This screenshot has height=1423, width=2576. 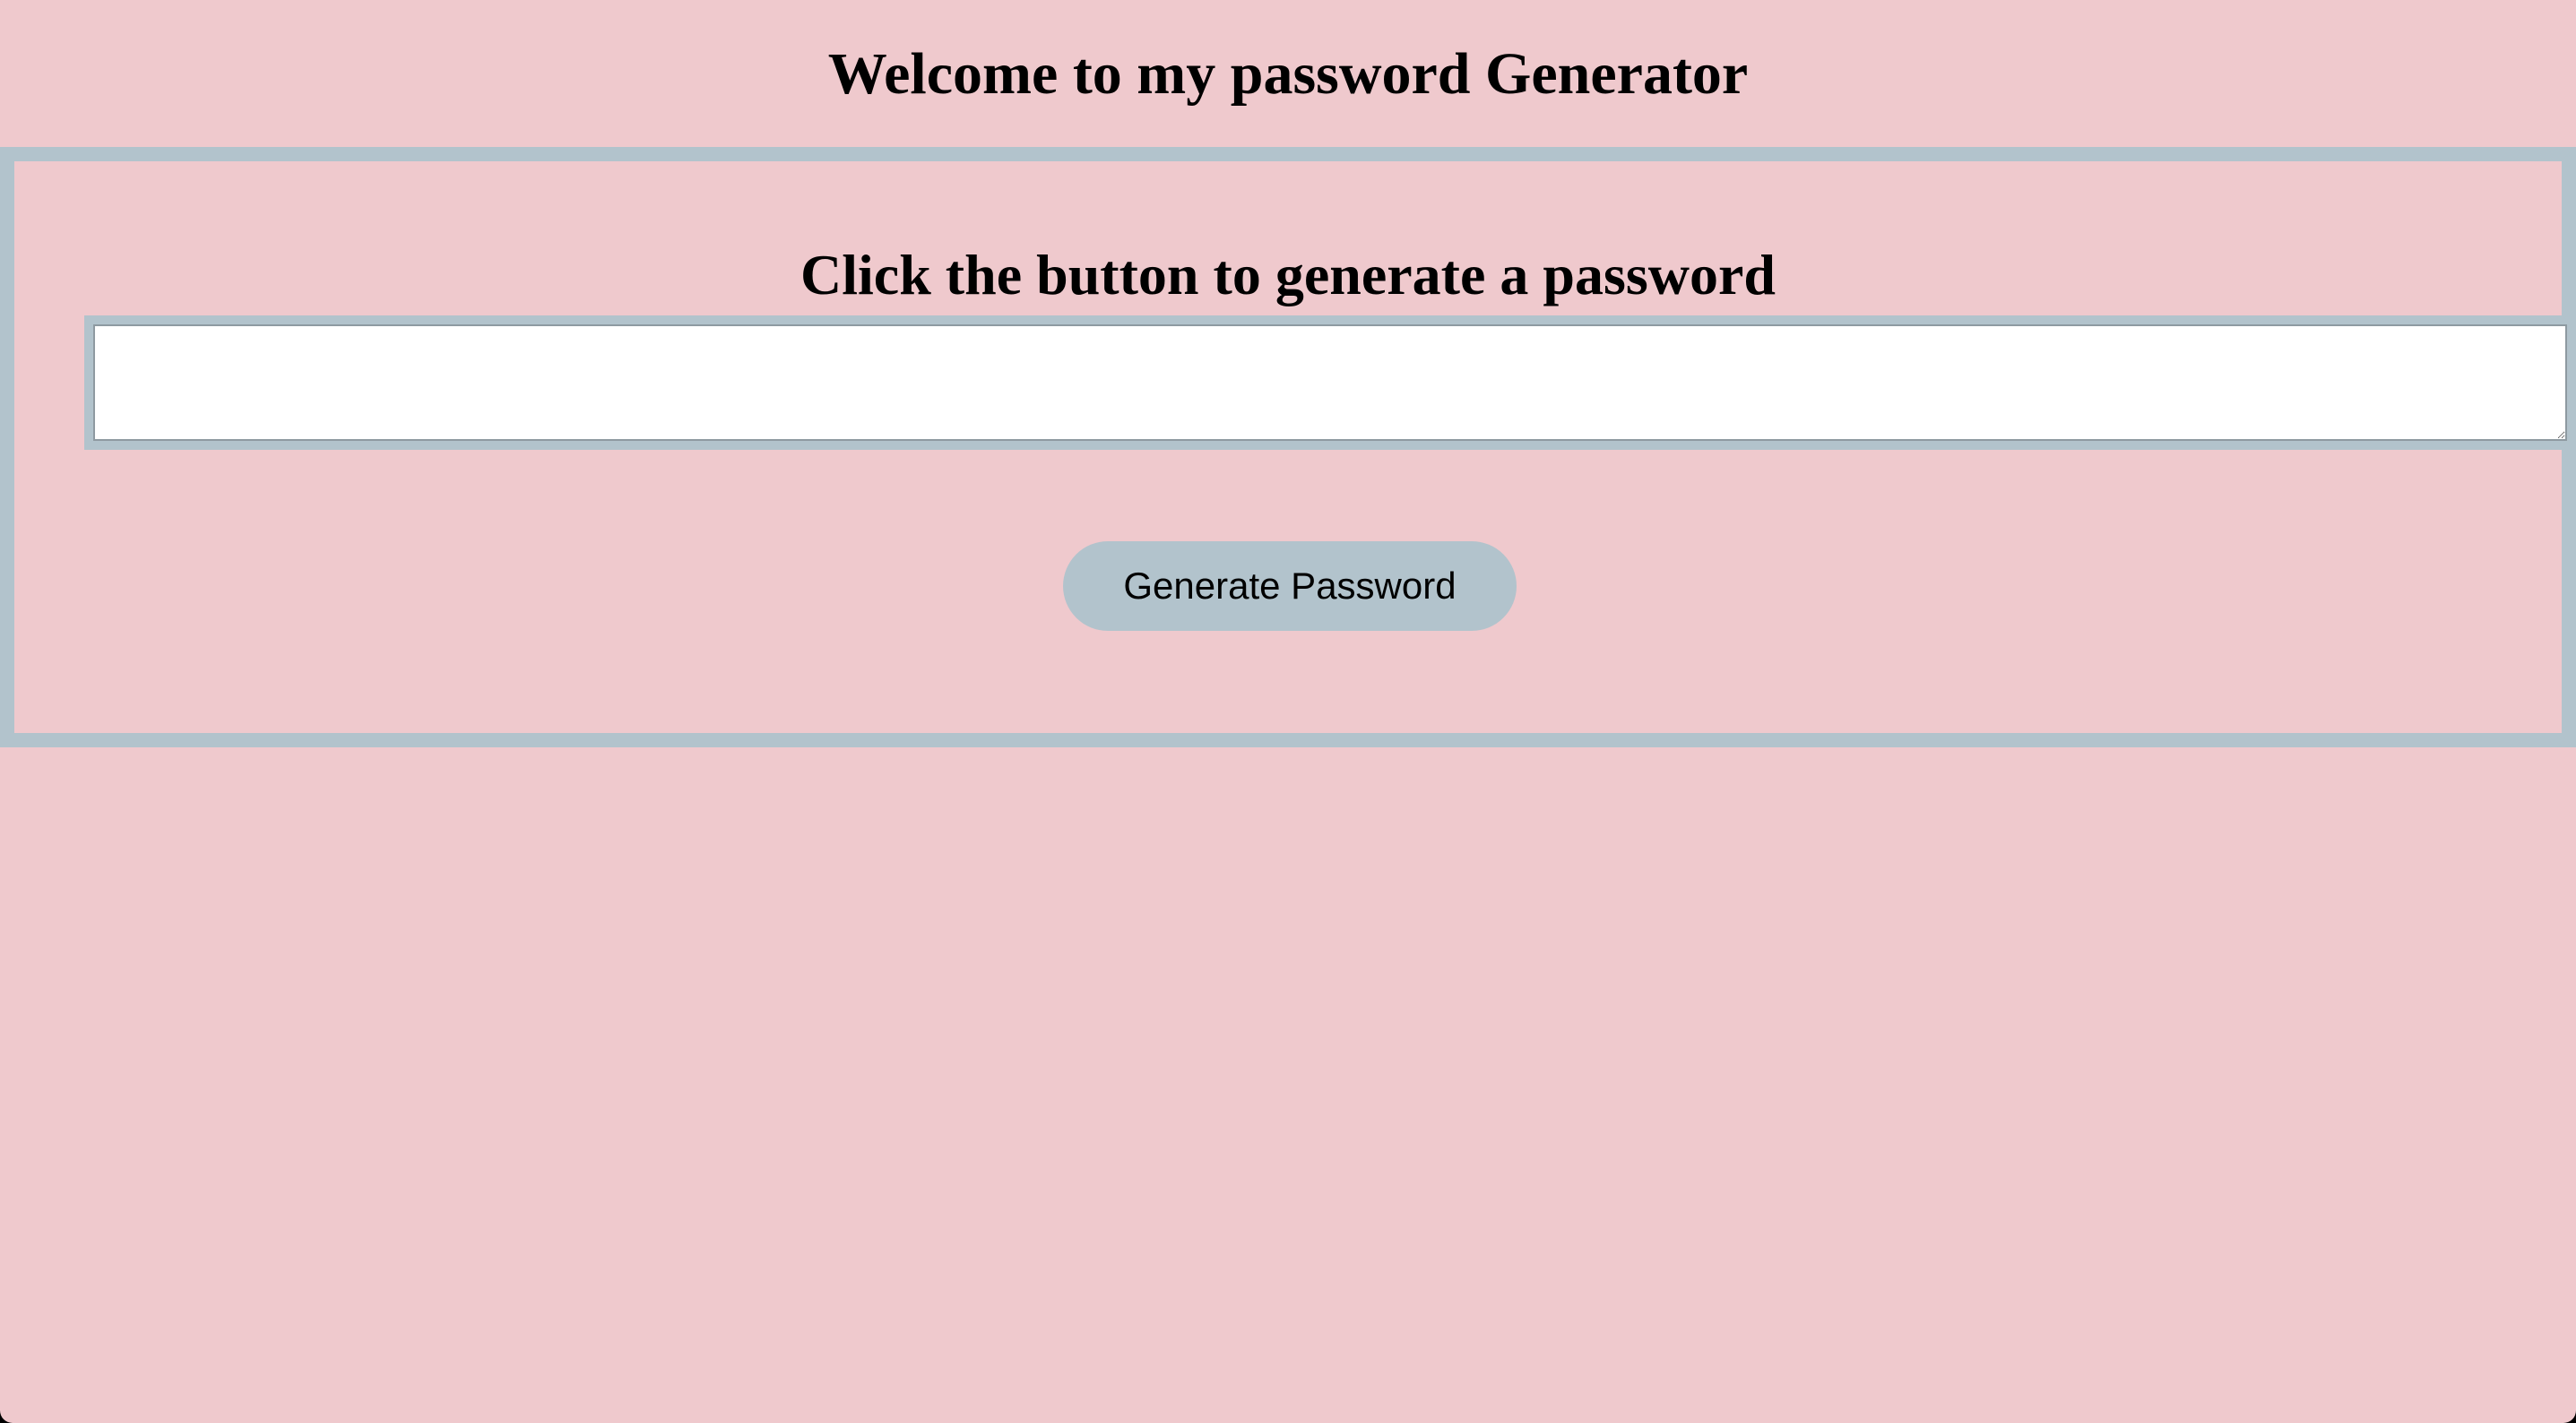 I want to click on password-field-wrapper, so click(x=1330, y=382).